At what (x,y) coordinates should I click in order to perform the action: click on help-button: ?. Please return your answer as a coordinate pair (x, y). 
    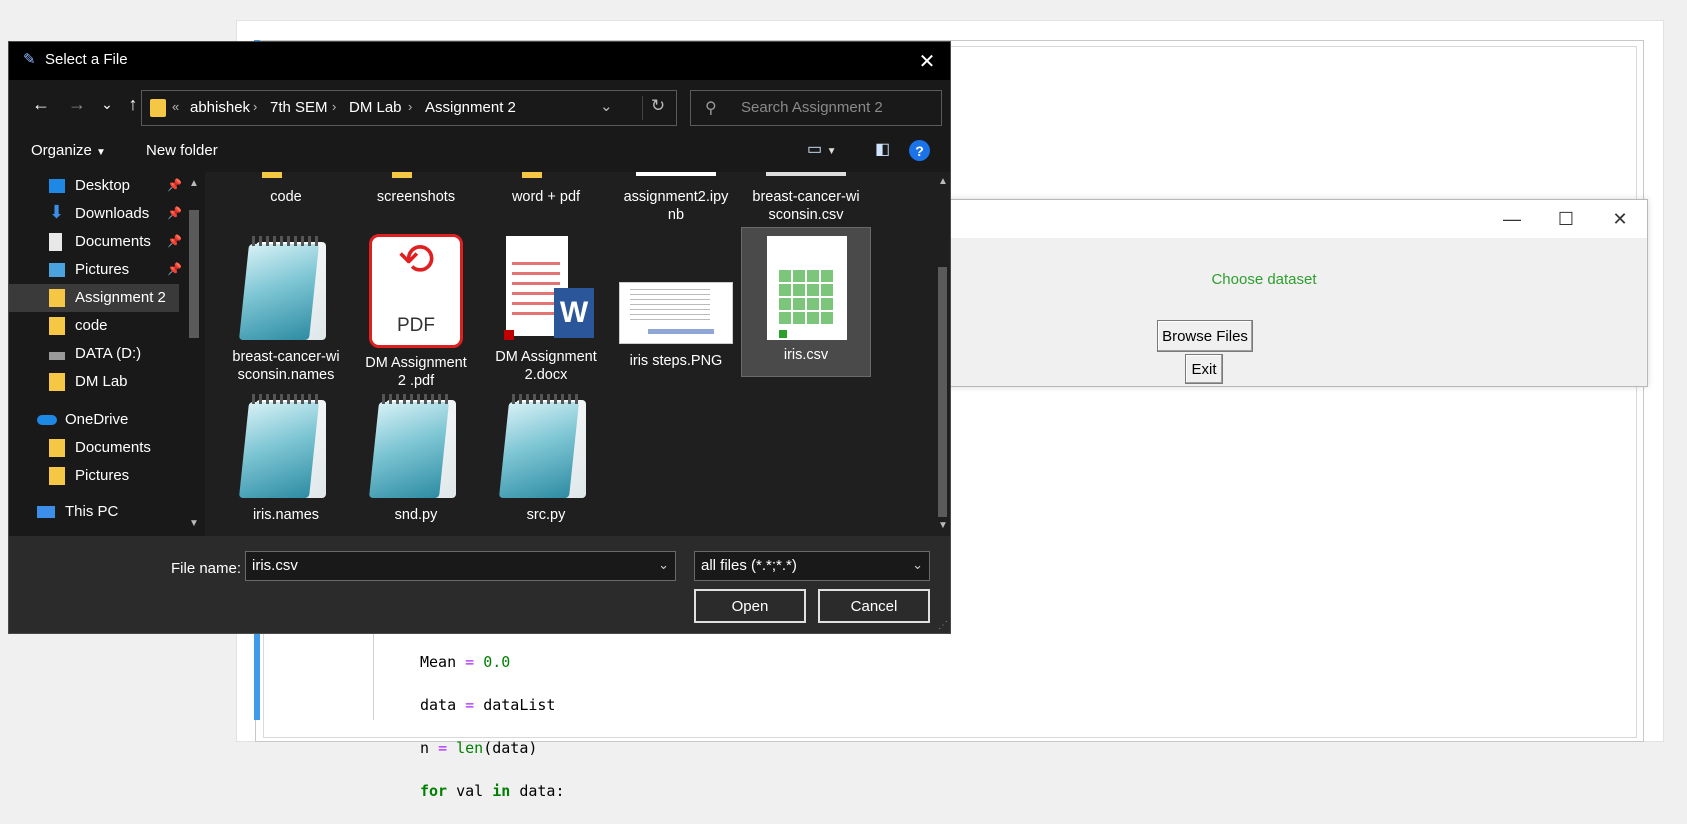
    Looking at the image, I should click on (919, 150).